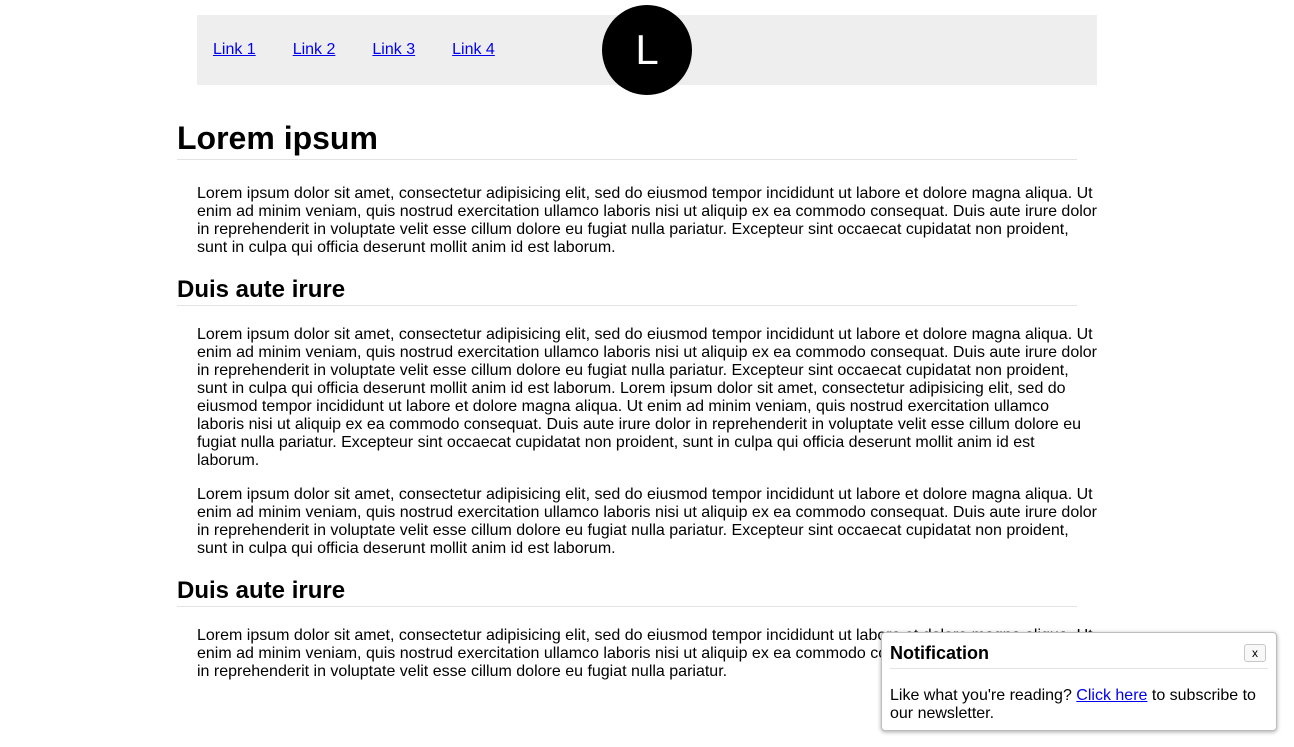 This screenshot has height=747, width=1294. Describe the element at coordinates (1079, 668) in the screenshot. I see `notification-divider` at that location.